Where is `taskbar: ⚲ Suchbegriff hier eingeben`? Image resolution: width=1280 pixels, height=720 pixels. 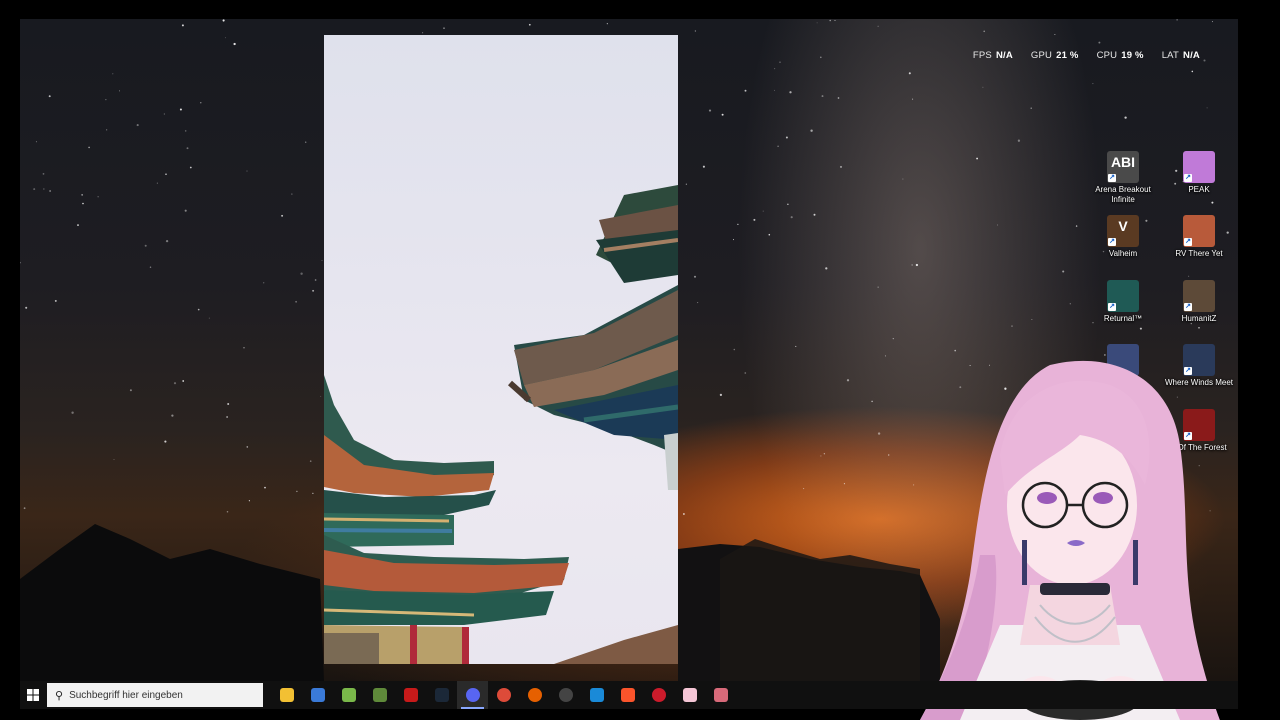
taskbar: ⚲ Suchbegriff hier eingeben is located at coordinates (629, 695).